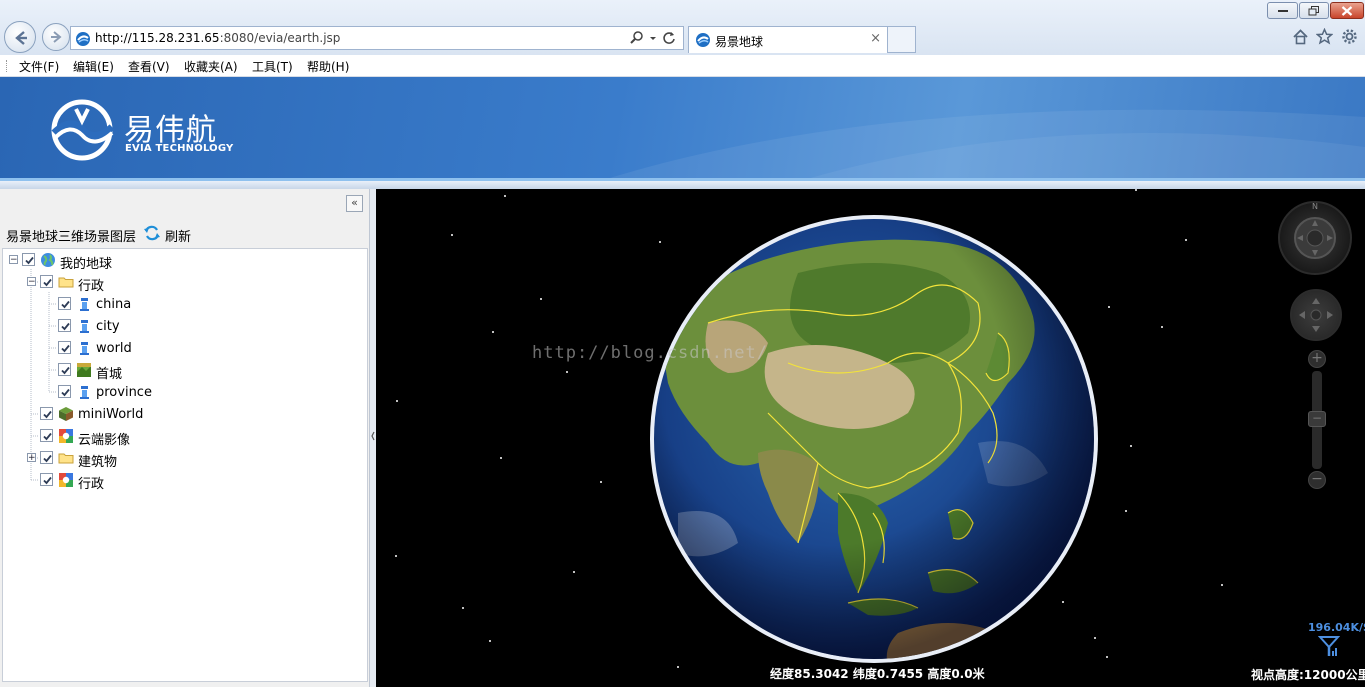 The height and width of the screenshot is (687, 1365). Describe the element at coordinates (875, 38) in the screenshot. I see `tab-close-icon: ×` at that location.